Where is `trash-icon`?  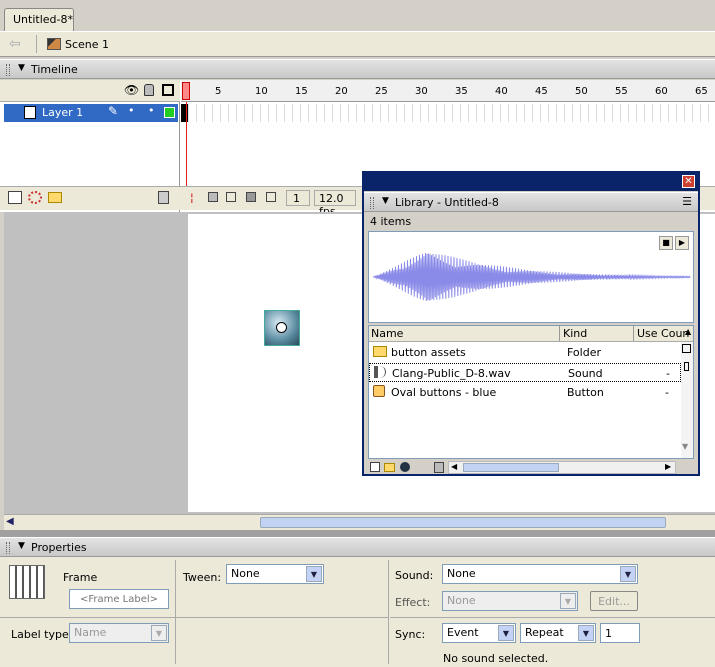
trash-icon is located at coordinates (163, 197).